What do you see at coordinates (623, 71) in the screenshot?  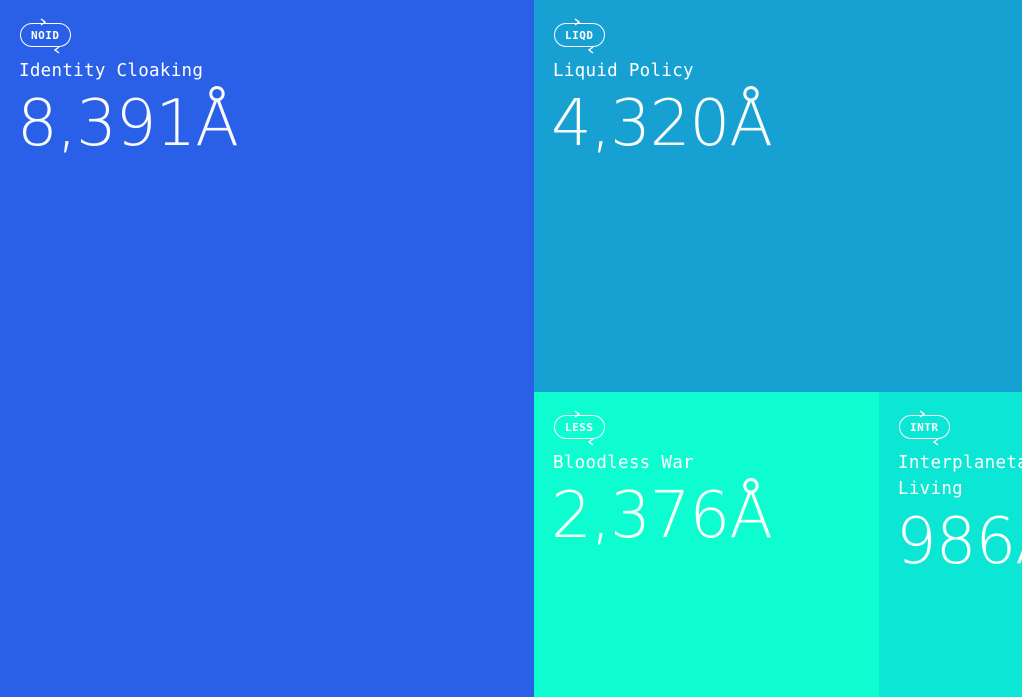 I see `category-label: Liquid Policy` at bounding box center [623, 71].